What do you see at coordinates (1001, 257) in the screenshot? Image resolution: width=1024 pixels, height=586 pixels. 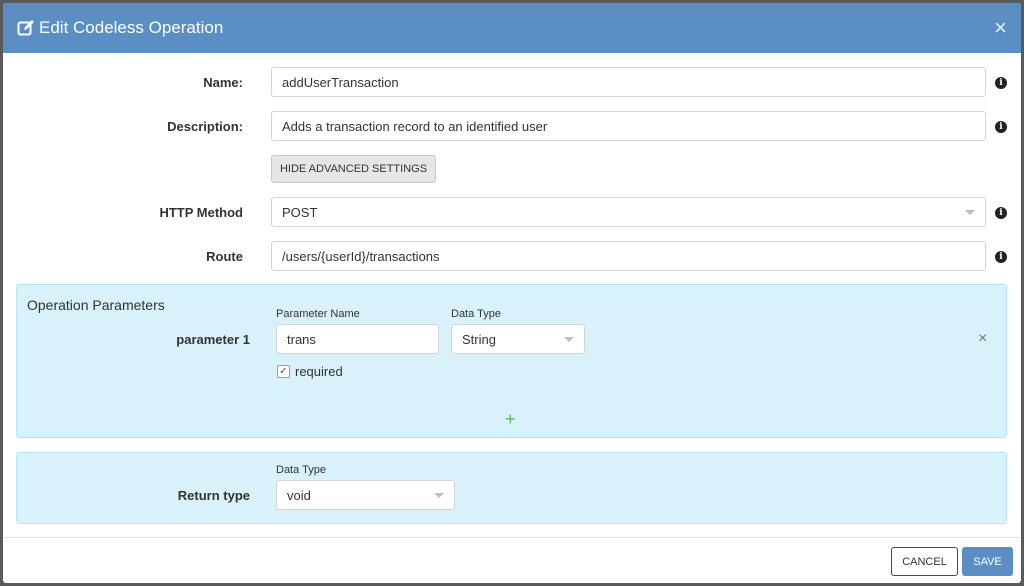 I see `route-info-icon: i` at bounding box center [1001, 257].